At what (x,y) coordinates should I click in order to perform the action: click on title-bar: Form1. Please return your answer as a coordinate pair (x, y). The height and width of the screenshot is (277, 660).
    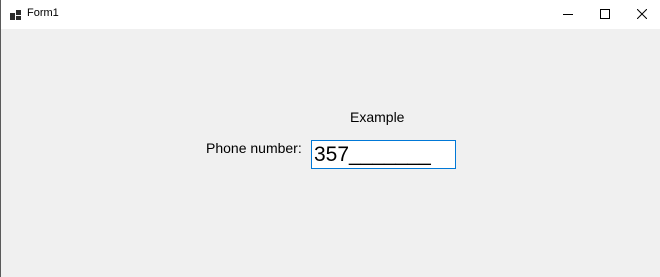
    Looking at the image, I should click on (330, 14).